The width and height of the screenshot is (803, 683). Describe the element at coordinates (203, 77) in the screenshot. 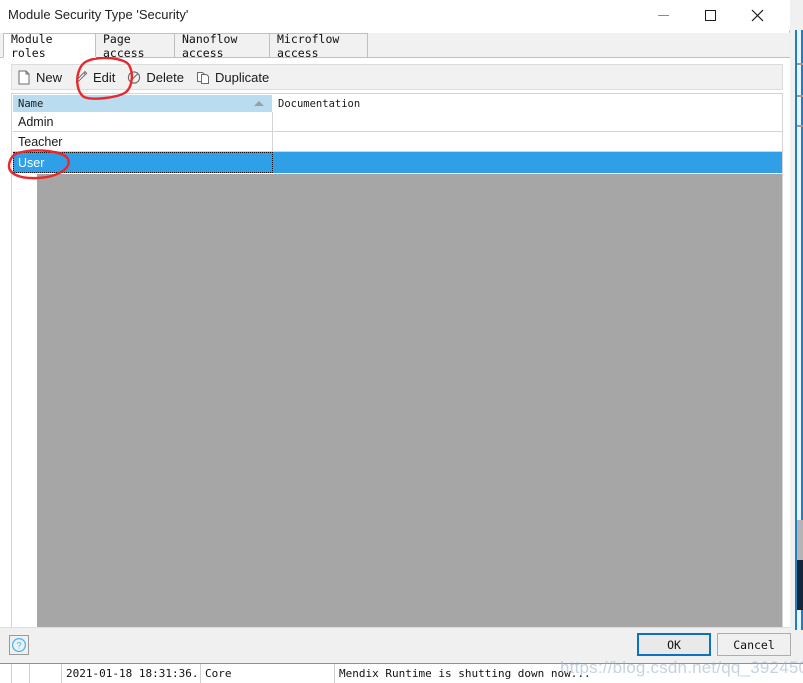

I see `duplicate-pages-icon` at that location.